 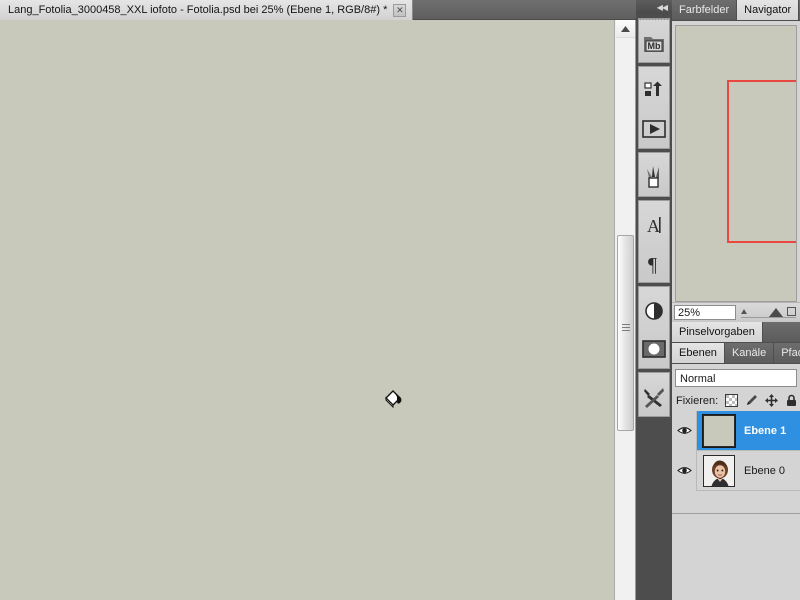 I want to click on scroll-up-arrow-icon, so click(x=625, y=29).